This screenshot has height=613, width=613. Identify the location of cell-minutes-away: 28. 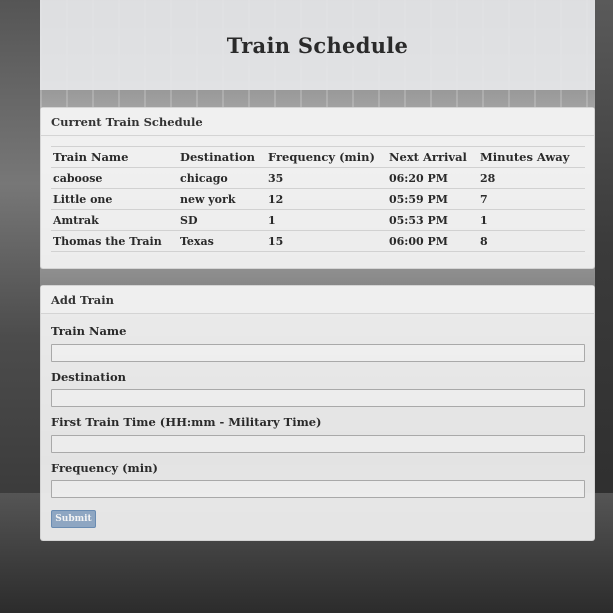
(531, 178).